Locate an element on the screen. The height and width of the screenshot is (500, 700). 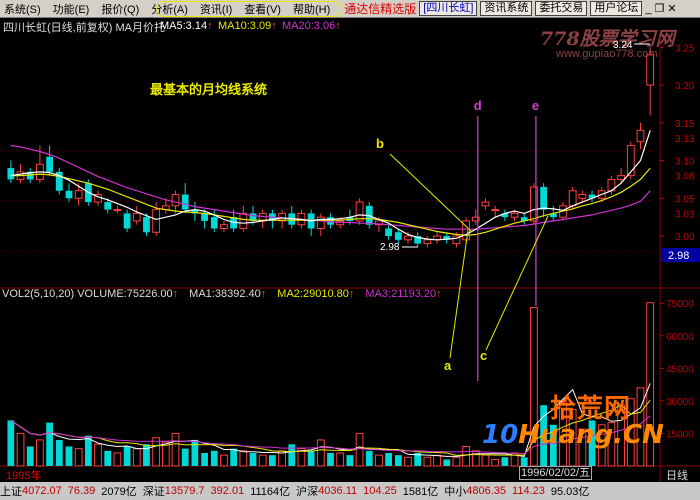
year-label: 1995年 is located at coordinates (24, 476).